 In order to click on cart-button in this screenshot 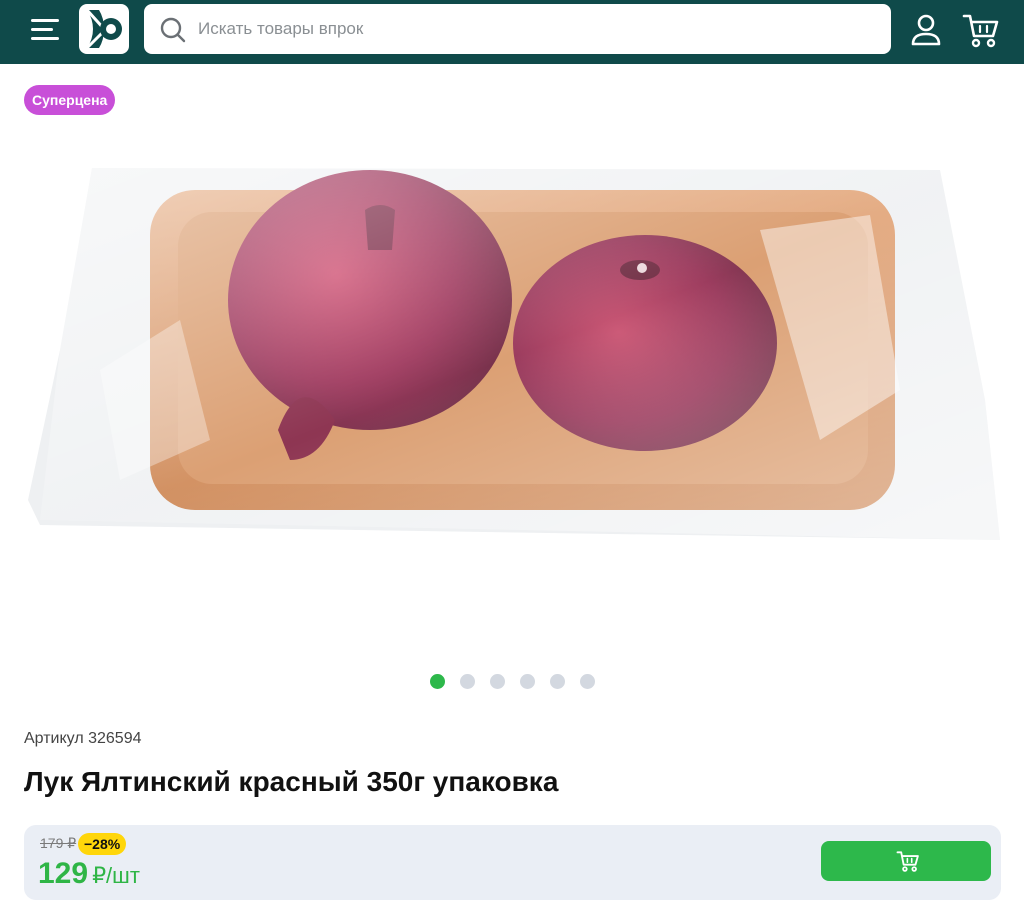, I will do `click(981, 30)`.